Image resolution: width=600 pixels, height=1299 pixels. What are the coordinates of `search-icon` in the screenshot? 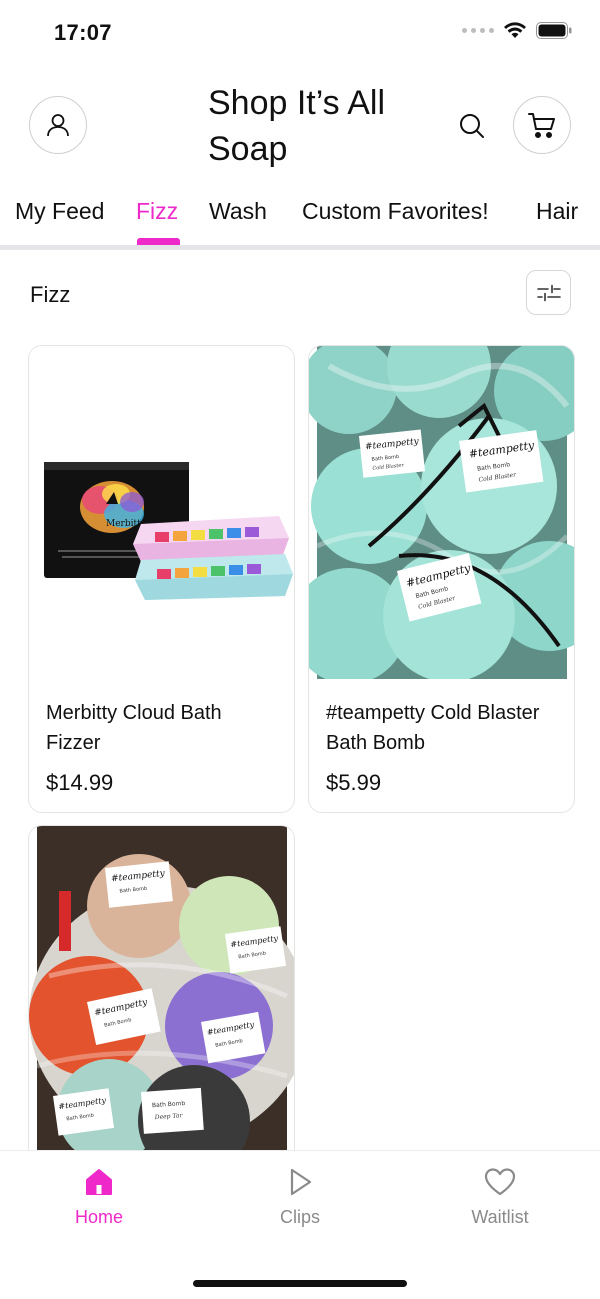 It's located at (472, 126).